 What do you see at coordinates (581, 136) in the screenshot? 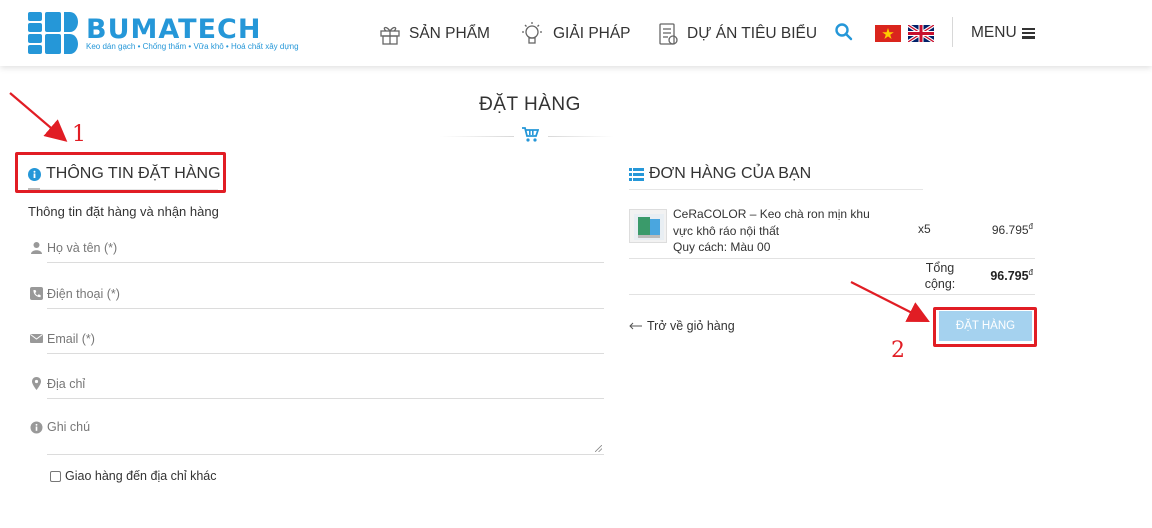
I see `title-divider-right` at bounding box center [581, 136].